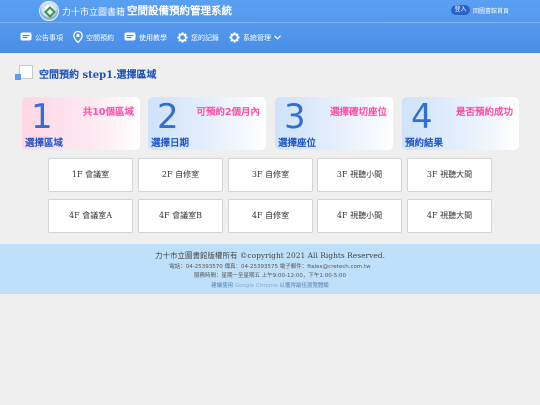 The image size is (540, 405). What do you see at coordinates (358, 112) in the screenshot?
I see `step-note: 選擇確切座位` at bounding box center [358, 112].